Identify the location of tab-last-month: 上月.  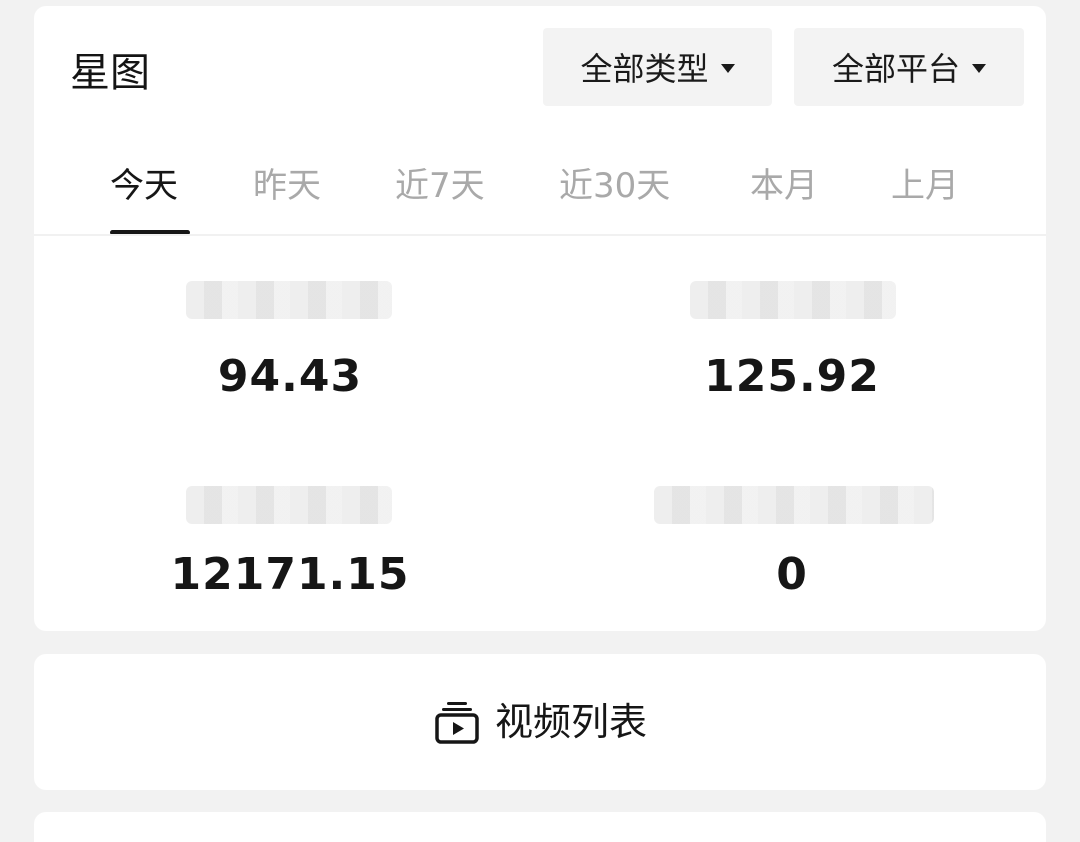
(925, 186).